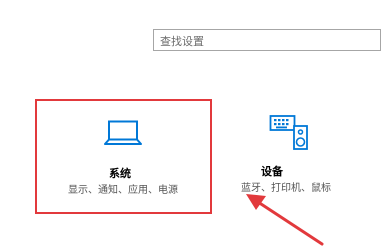  What do you see at coordinates (288, 132) in the screenshot?
I see `keyboard-speaker-icon` at bounding box center [288, 132].